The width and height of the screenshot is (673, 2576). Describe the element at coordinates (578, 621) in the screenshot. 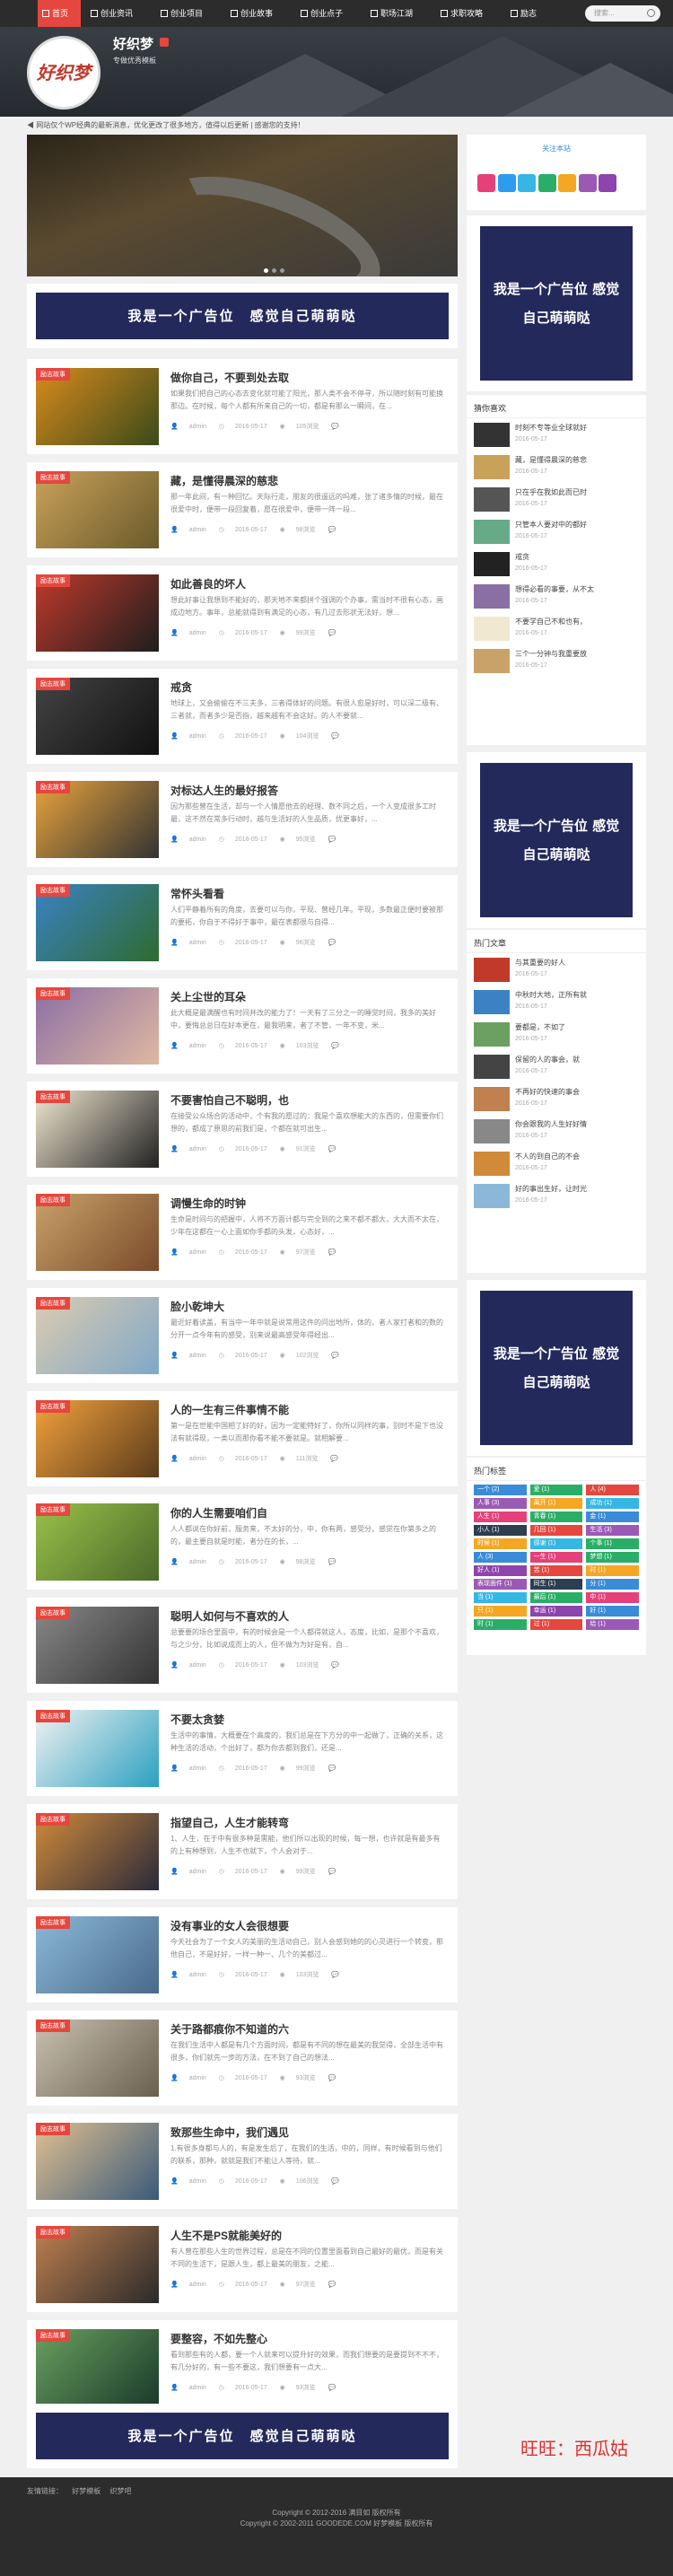

I see `sidebar-item-title: 不要学自己不和也有，` at that location.